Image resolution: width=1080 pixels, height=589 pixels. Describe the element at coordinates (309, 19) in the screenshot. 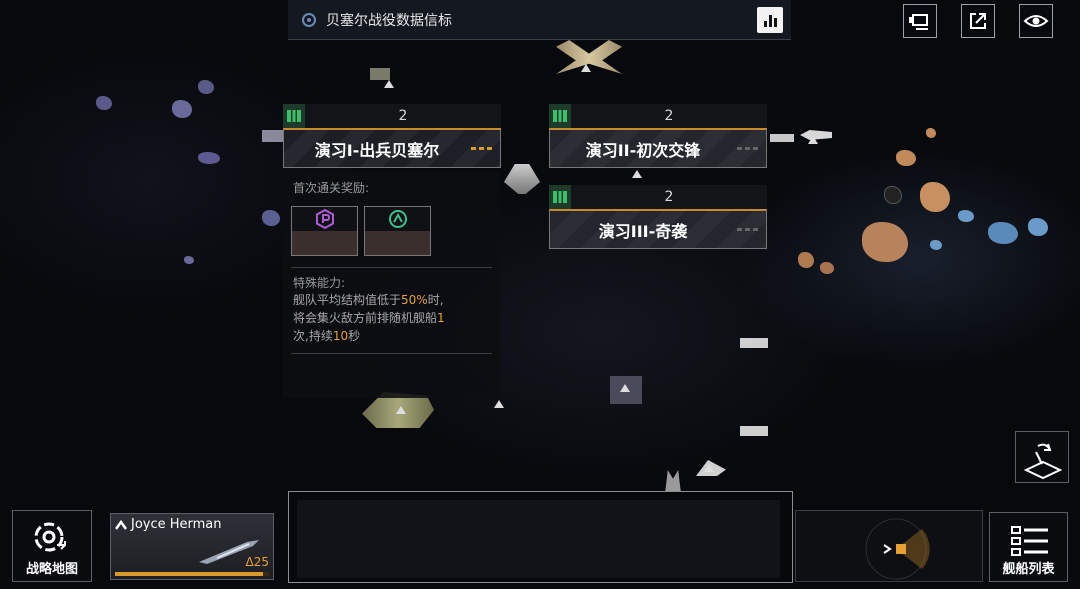

I see `beacon-icon` at that location.